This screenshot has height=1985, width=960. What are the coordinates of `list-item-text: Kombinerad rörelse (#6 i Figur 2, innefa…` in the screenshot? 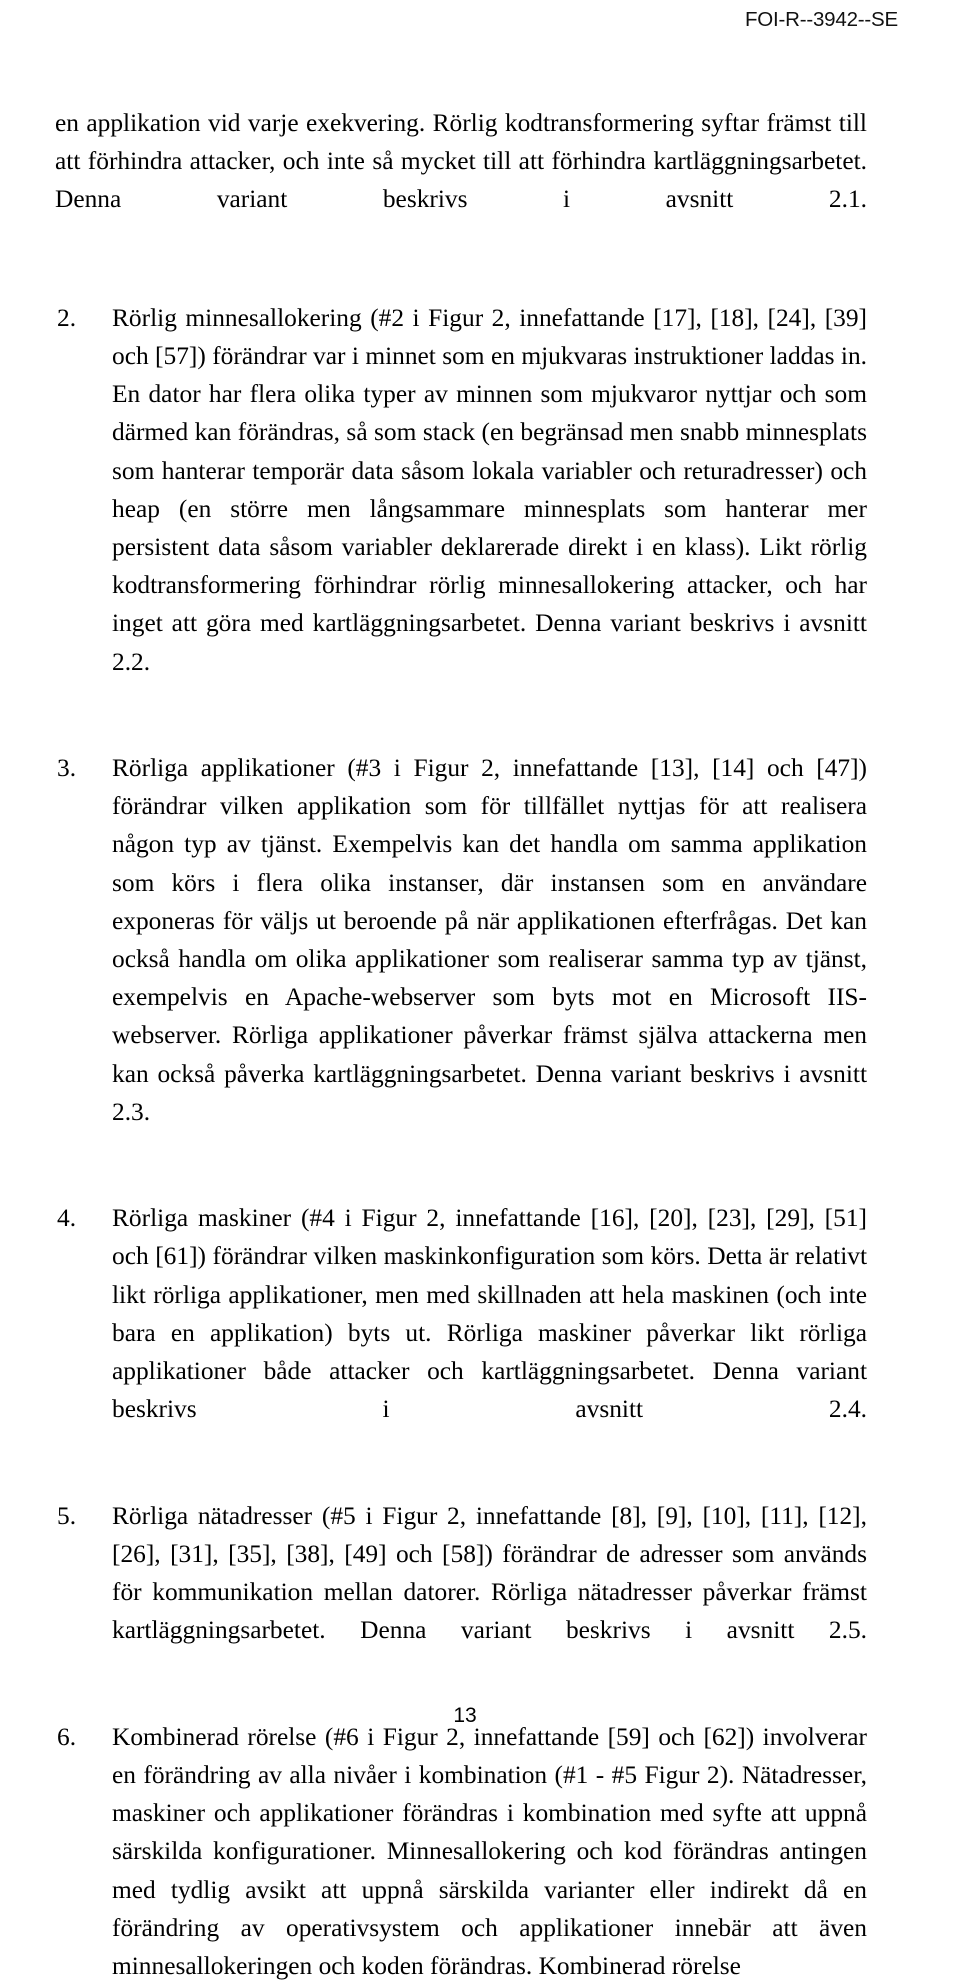 It's located at (489, 1851).